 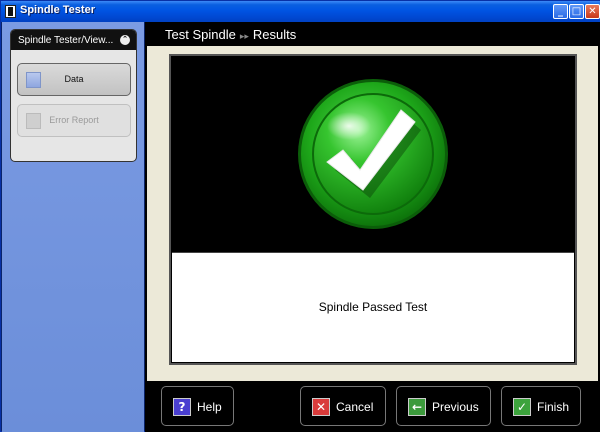 I want to click on breadcrumb: Test Spindle ▸▸ Results, so click(x=230, y=34).